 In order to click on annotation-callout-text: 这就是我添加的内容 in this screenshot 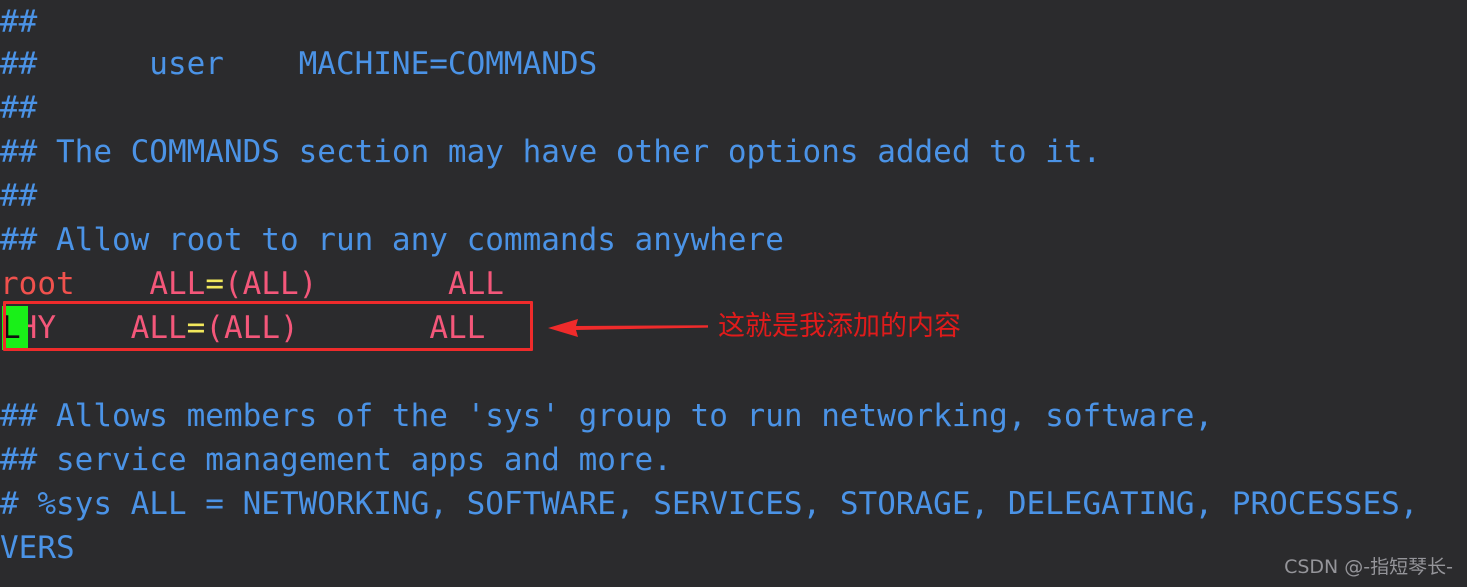, I will do `click(839, 326)`.